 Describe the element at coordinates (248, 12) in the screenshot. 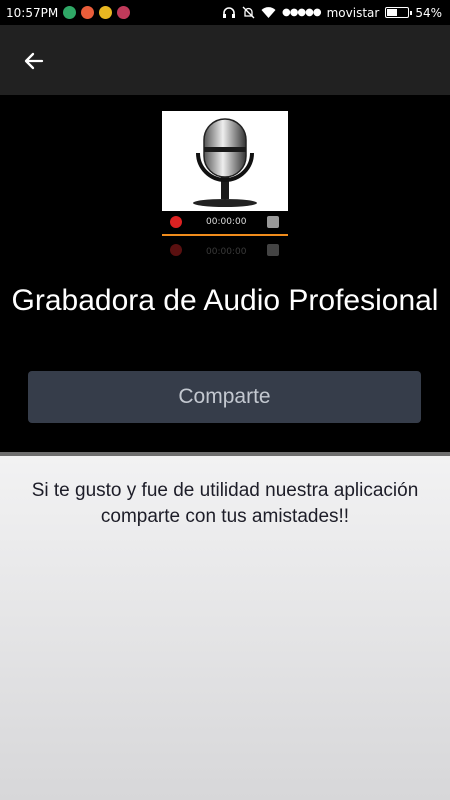

I see `bell-off-icon` at that location.